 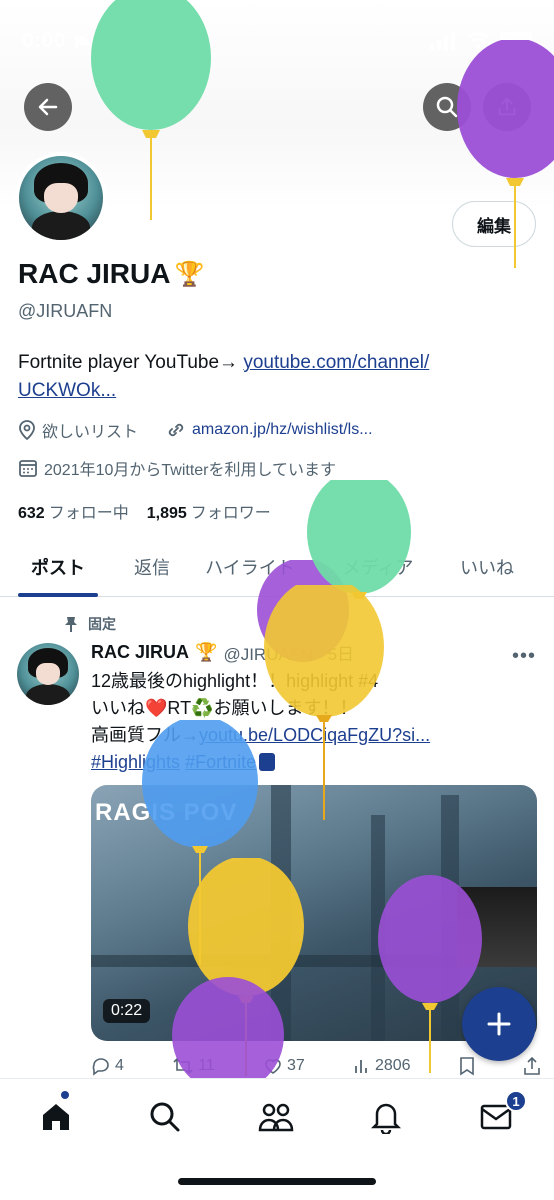 What do you see at coordinates (140, 652) in the screenshot?
I see `post-author-name: RAC JIRUA` at bounding box center [140, 652].